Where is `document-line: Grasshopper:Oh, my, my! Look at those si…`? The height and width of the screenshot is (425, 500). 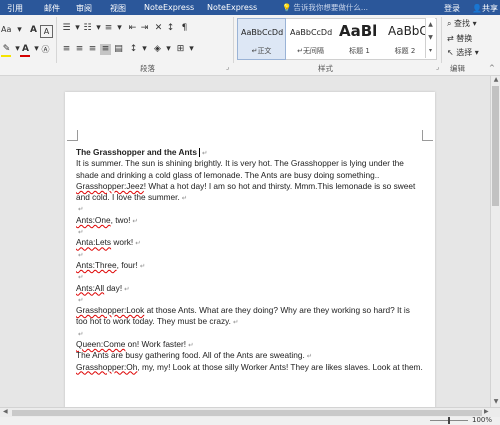 document-line: Grasshopper:Oh, my, my! Look at those si… is located at coordinates (251, 367).